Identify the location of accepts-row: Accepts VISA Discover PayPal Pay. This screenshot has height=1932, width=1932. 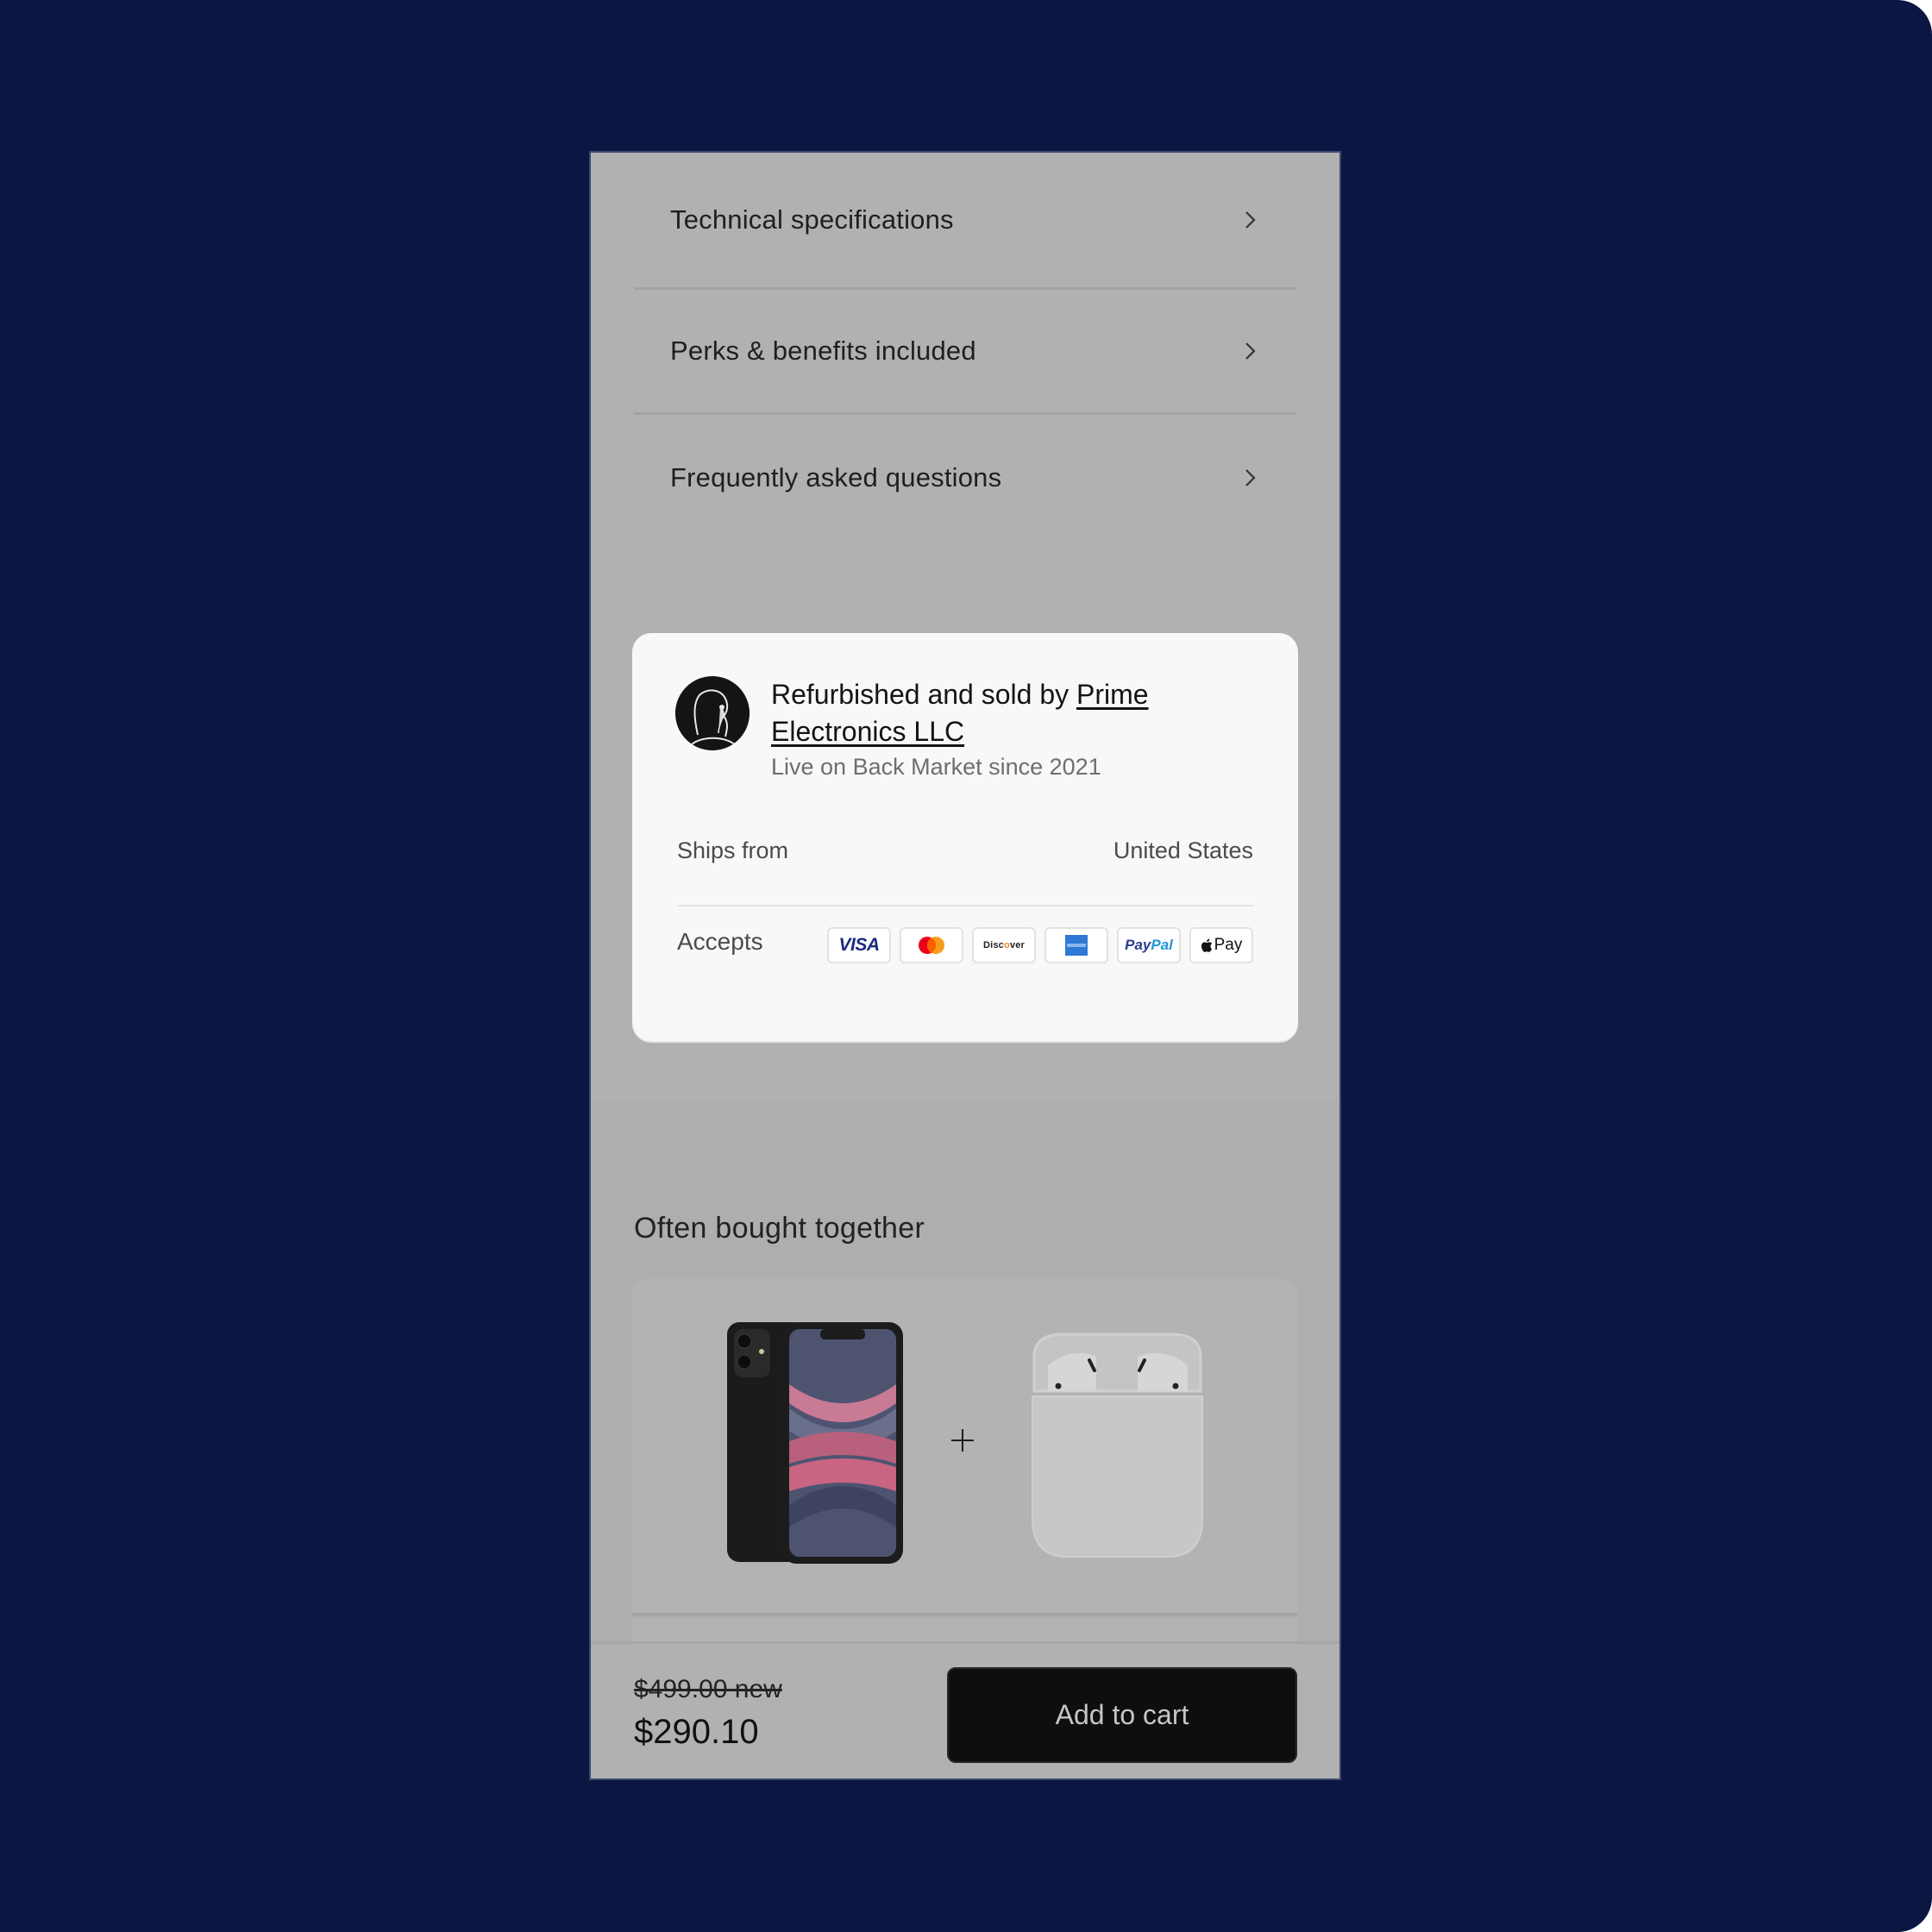
(965, 945).